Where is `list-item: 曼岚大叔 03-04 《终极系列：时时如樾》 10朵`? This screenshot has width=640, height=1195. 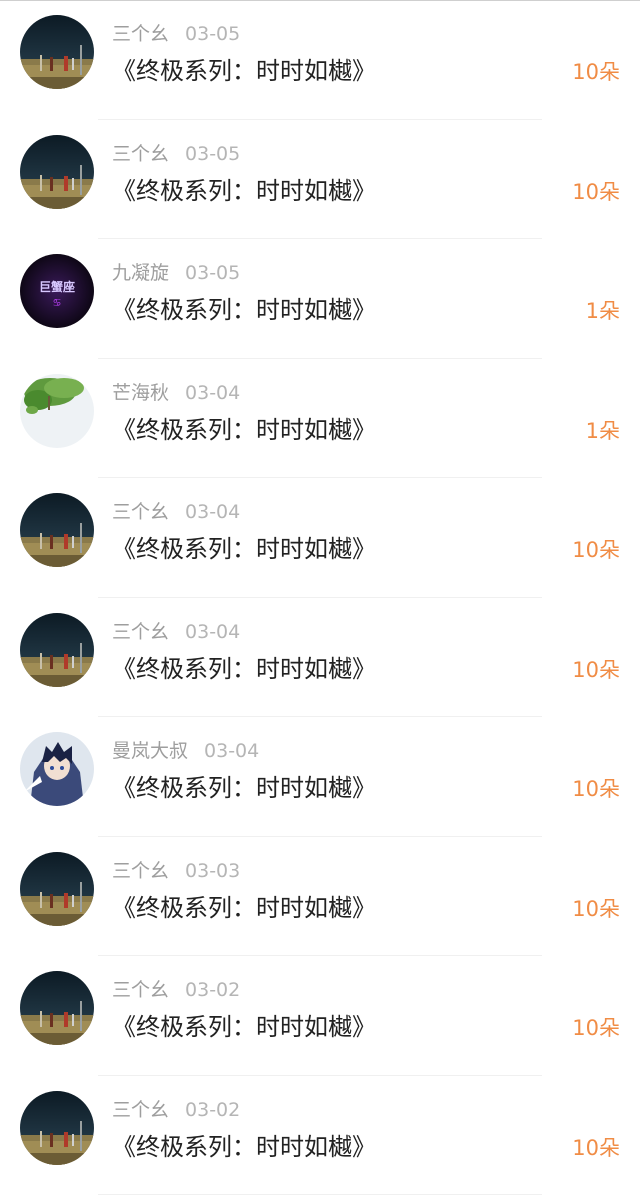
list-item: 曼岚大叔 03-04 《终极系列：时时如樾》 10朵 is located at coordinates (320, 777).